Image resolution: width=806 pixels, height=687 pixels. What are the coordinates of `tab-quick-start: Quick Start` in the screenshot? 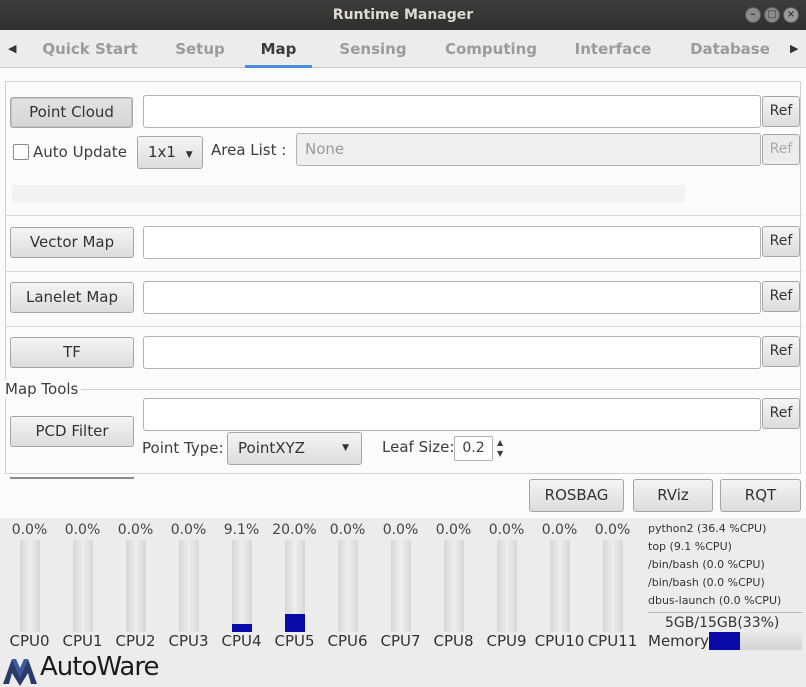 It's located at (90, 49).